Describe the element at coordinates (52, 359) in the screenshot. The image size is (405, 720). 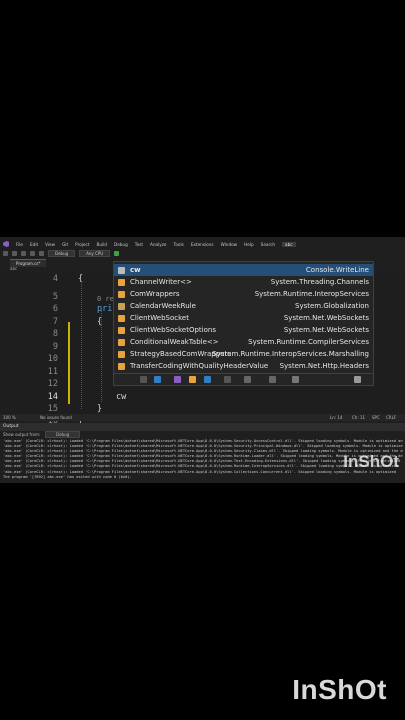
I see `line-number: 10` at that location.